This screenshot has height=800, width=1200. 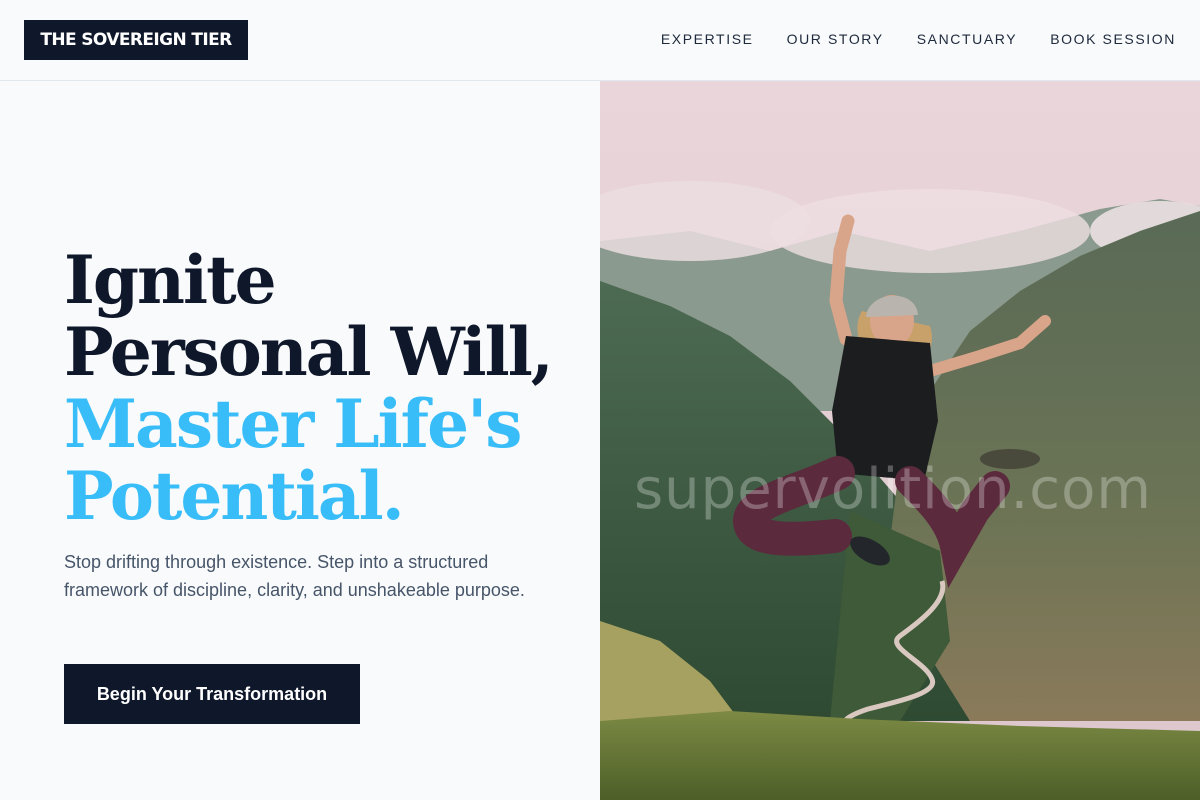 What do you see at coordinates (212, 694) in the screenshot?
I see `begin-transformation-button: Begin Your Transformation` at bounding box center [212, 694].